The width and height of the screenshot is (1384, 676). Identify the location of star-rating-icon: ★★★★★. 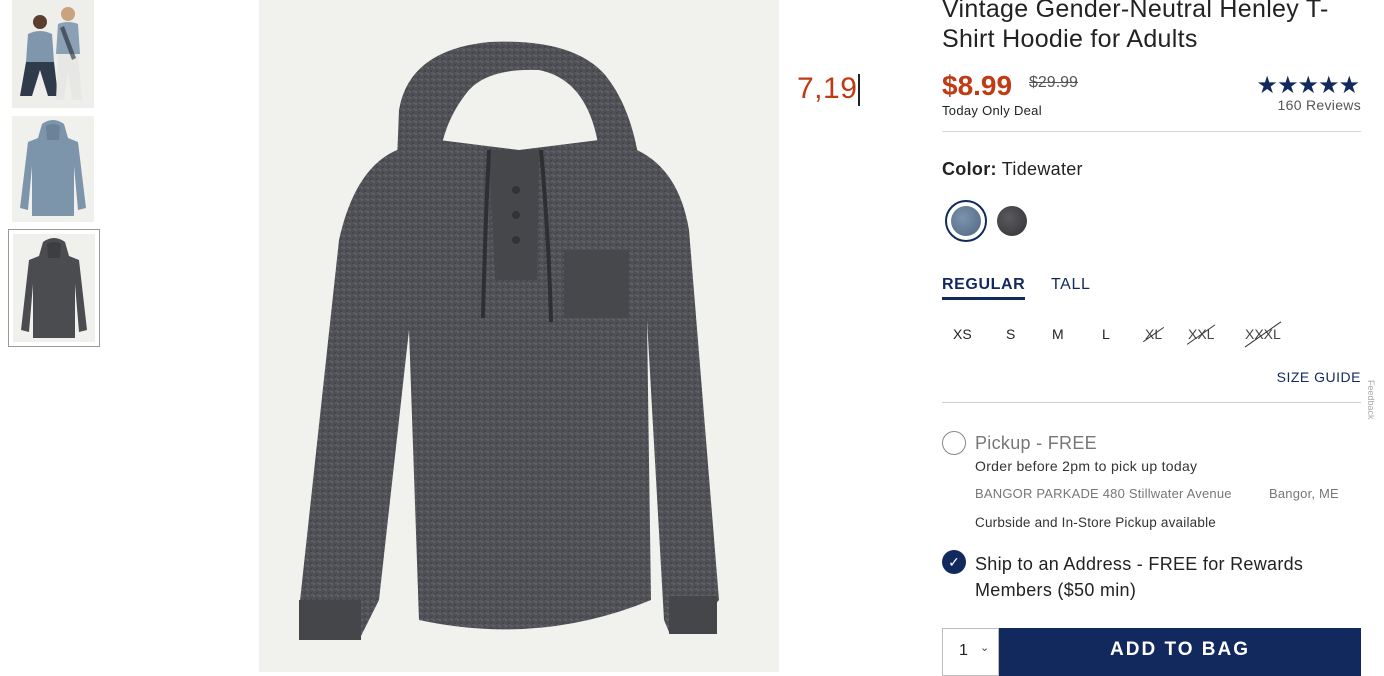
(1308, 85).